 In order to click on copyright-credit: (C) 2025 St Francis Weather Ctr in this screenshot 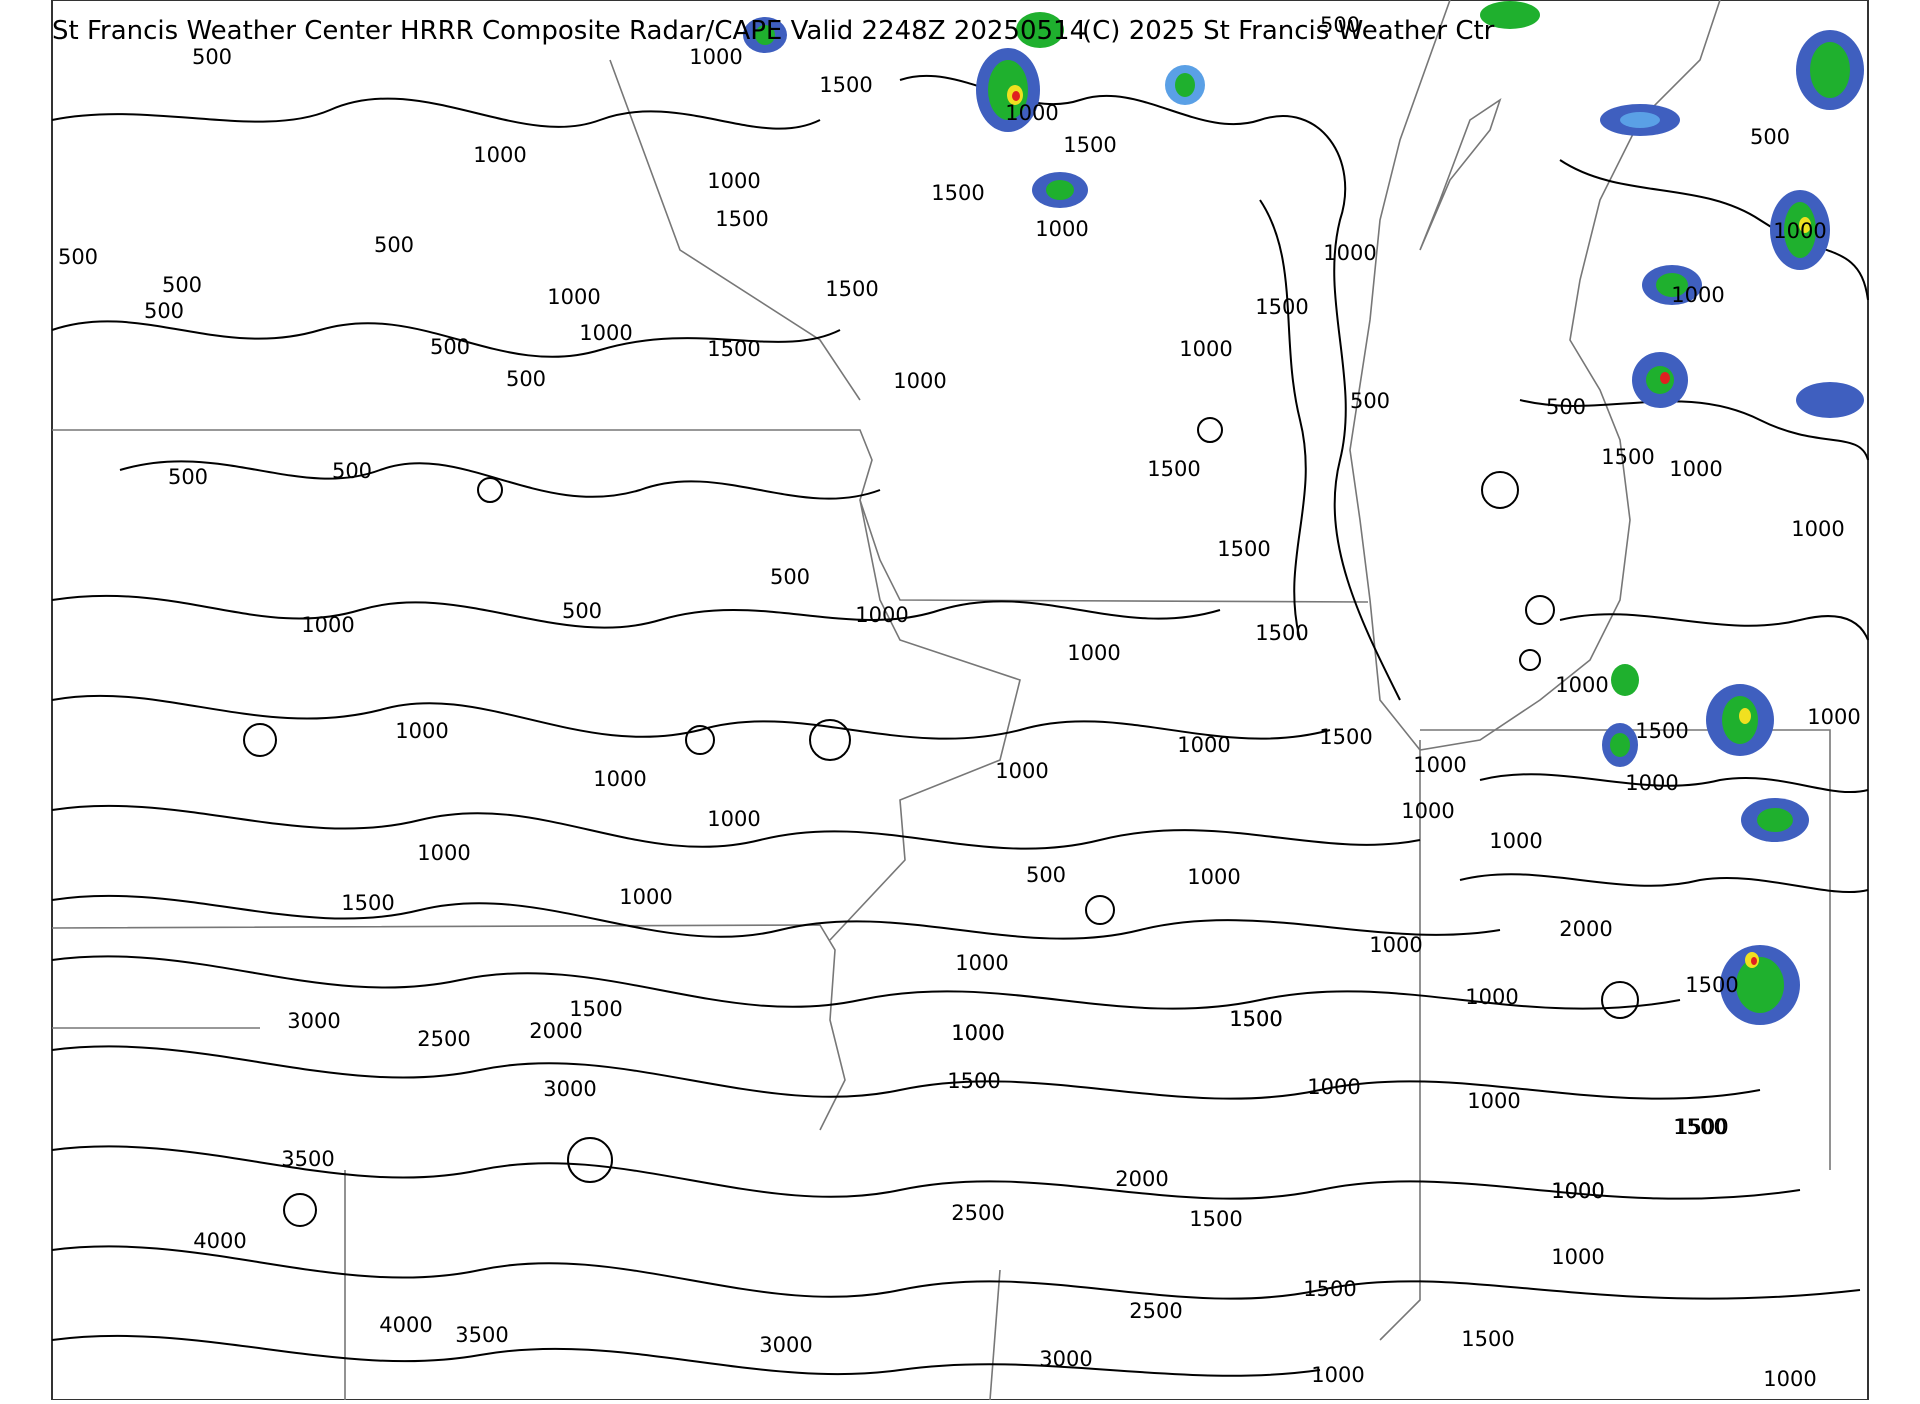, I will do `click(1288, 31)`.